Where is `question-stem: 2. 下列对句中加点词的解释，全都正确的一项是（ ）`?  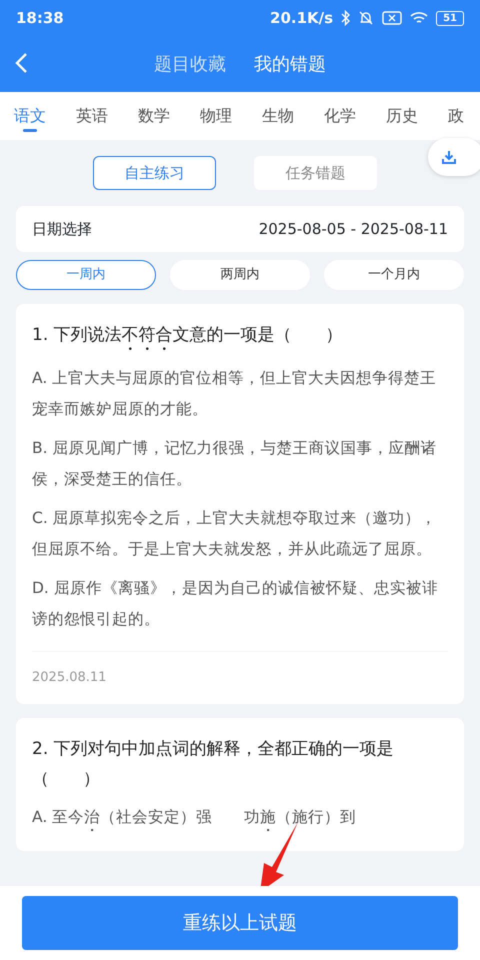 question-stem: 2. 下列对句中加点词的解释，全都正确的一项是（ ） is located at coordinates (213, 764).